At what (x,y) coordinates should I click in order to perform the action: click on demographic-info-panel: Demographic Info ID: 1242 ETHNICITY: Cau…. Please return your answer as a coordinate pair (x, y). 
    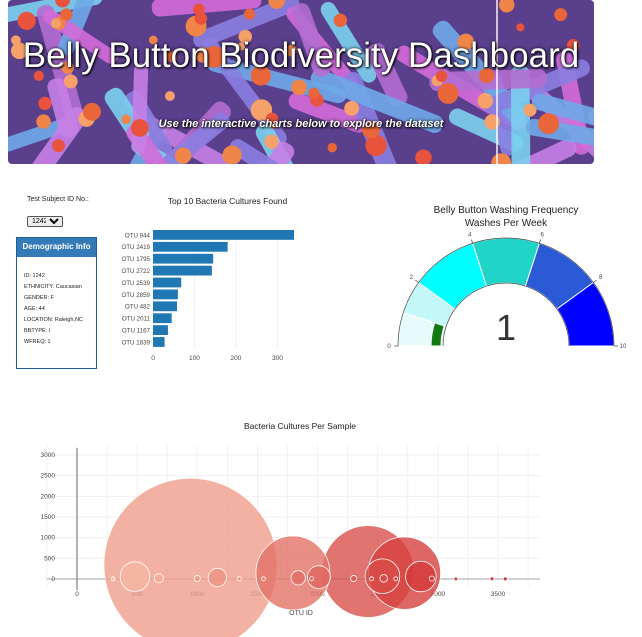
    Looking at the image, I should click on (56, 303).